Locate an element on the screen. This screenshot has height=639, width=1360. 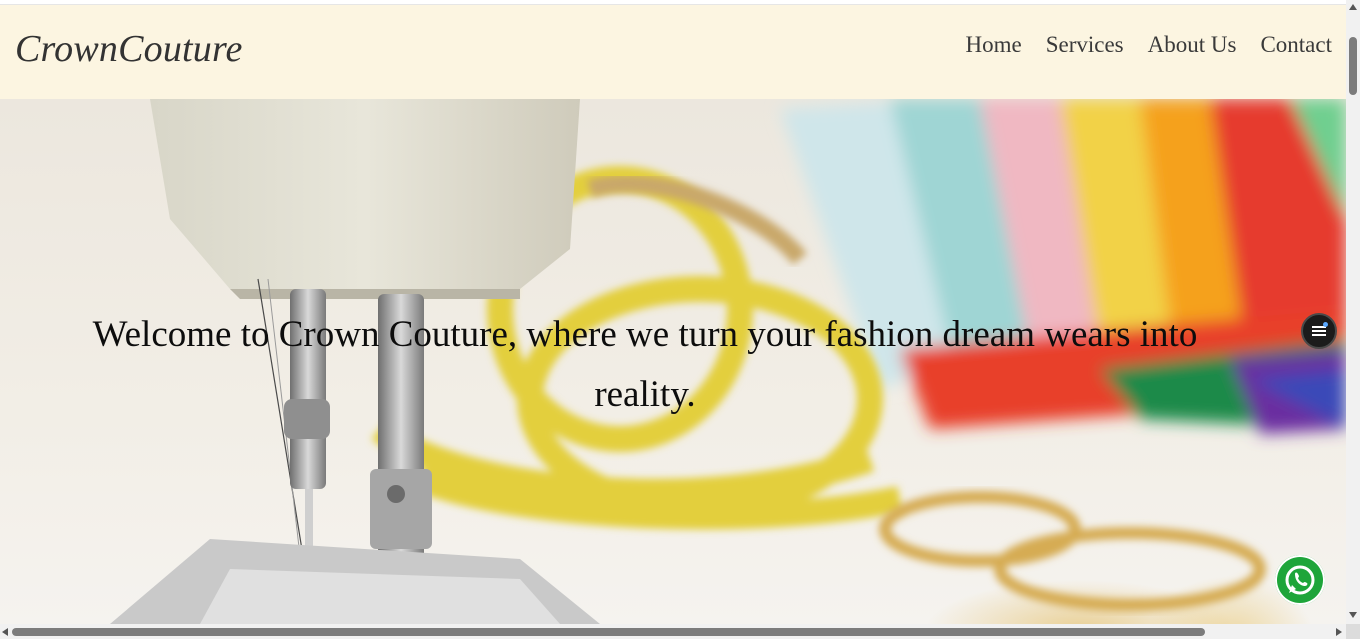
whatsapp-icon is located at coordinates (1300, 580).